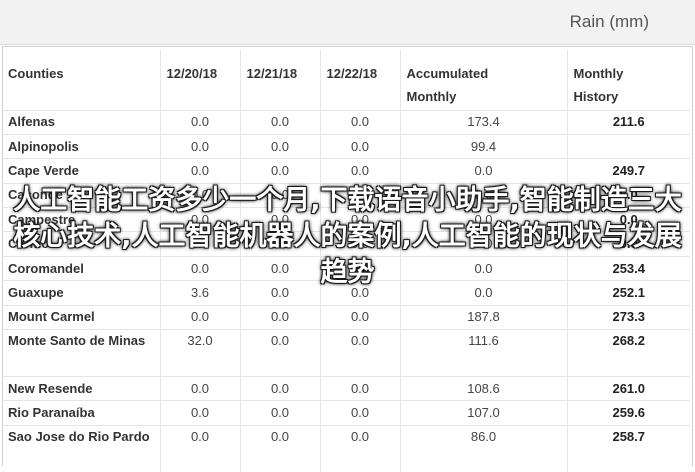  What do you see at coordinates (628, 413) in the screenshot?
I see `monthly-history-cell: 259.6` at bounding box center [628, 413].